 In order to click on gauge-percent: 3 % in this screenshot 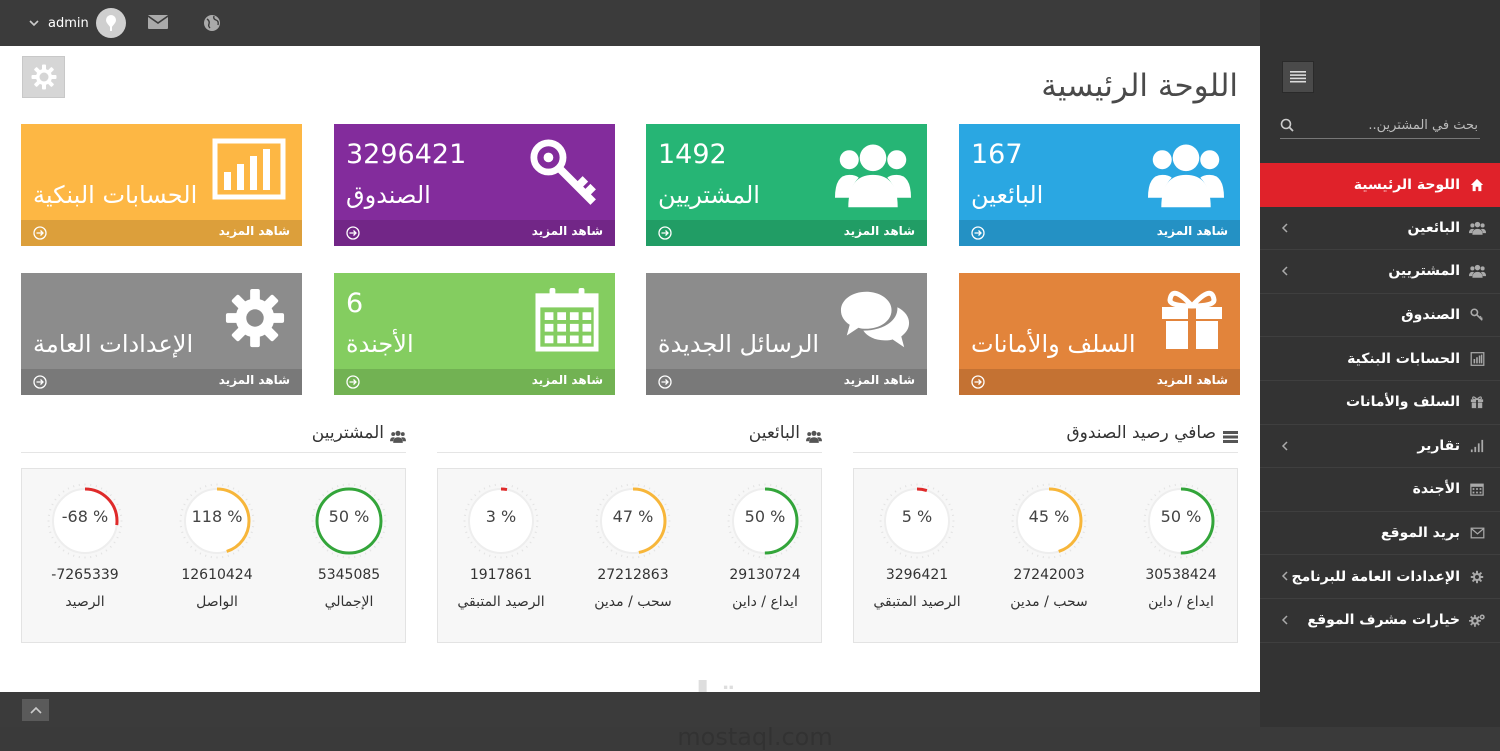, I will do `click(501, 516)`.